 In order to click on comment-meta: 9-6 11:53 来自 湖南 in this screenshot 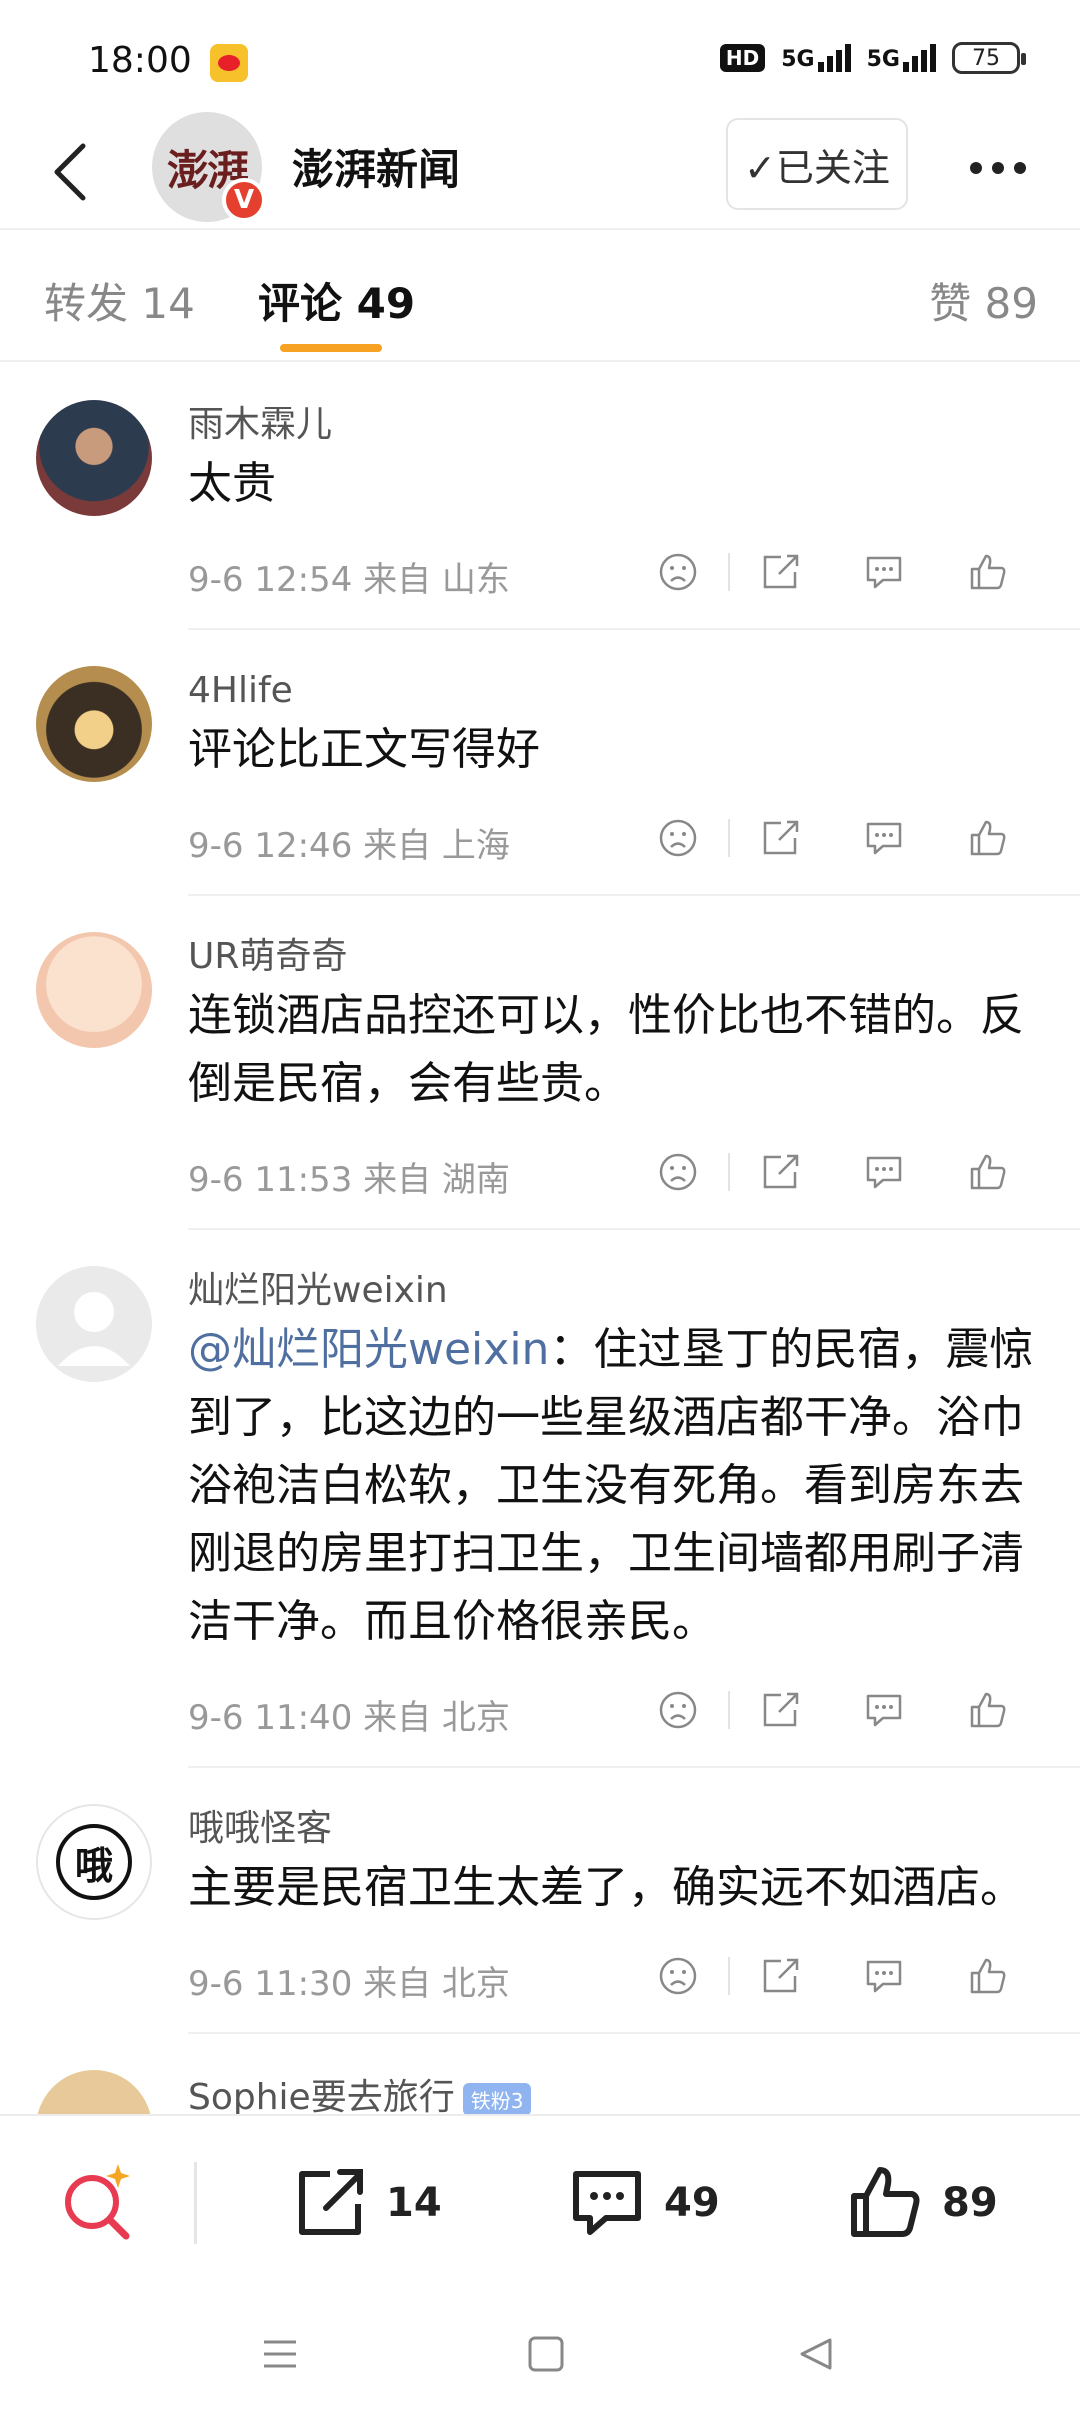, I will do `click(634, 1173)`.